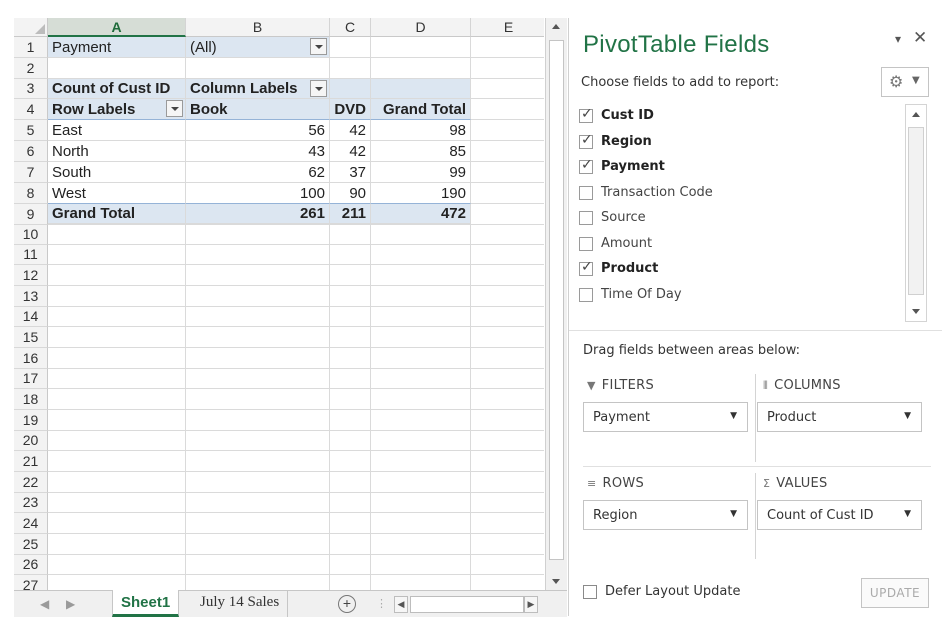  I want to click on tab-splitter-icon: ⋮, so click(381, 603).